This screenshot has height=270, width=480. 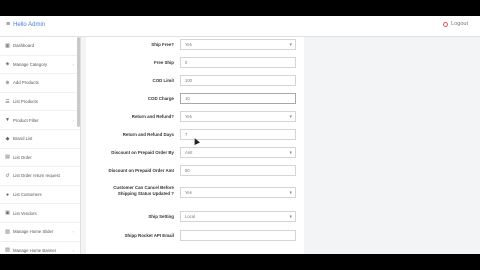 What do you see at coordinates (35, 250) in the screenshot?
I see `sidebar-item-label: Manage Home Banner` at bounding box center [35, 250].